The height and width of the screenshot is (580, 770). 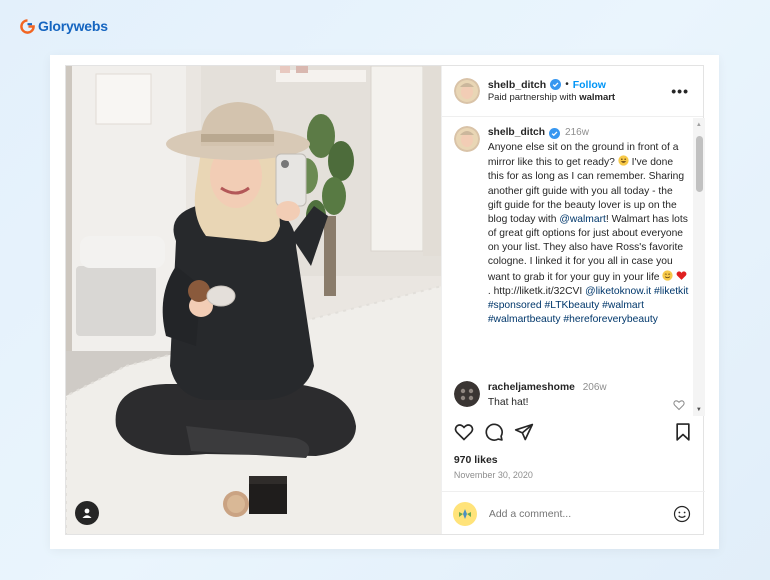 I want to click on mention-liketoknow: @liketoknow.it, so click(x=618, y=291).